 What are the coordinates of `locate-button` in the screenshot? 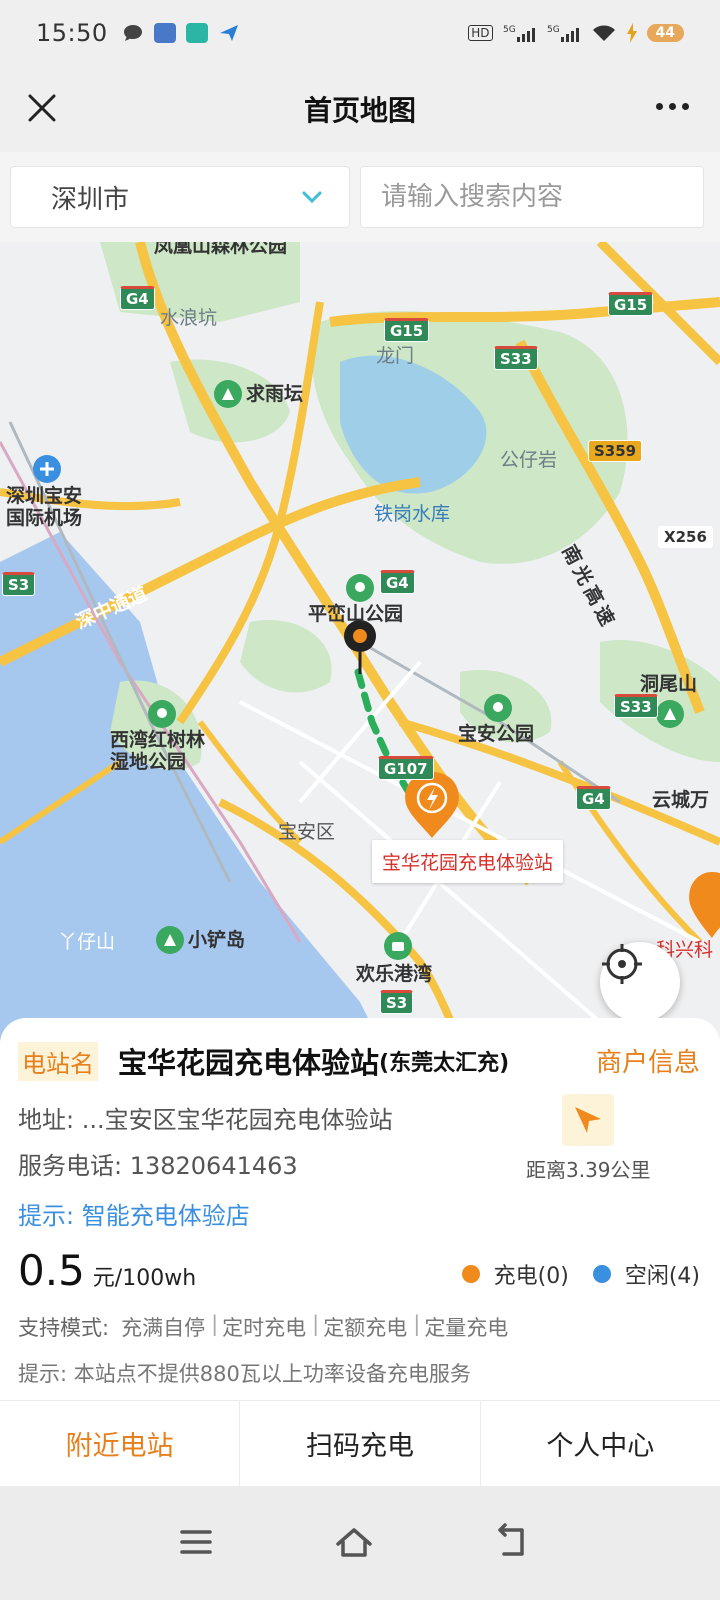 It's located at (640, 982).